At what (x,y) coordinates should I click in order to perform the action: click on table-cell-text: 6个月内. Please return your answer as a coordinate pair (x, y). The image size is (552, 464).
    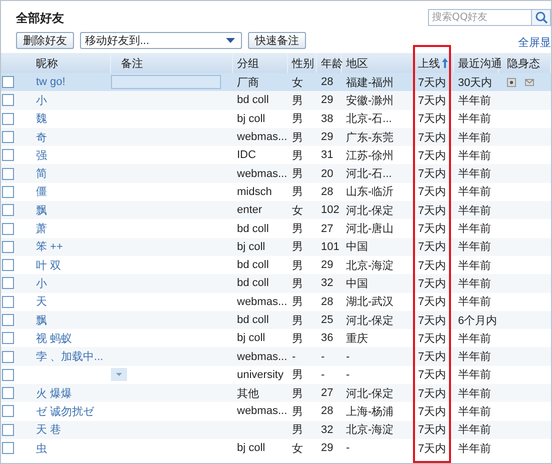
    Looking at the image, I should click on (478, 321).